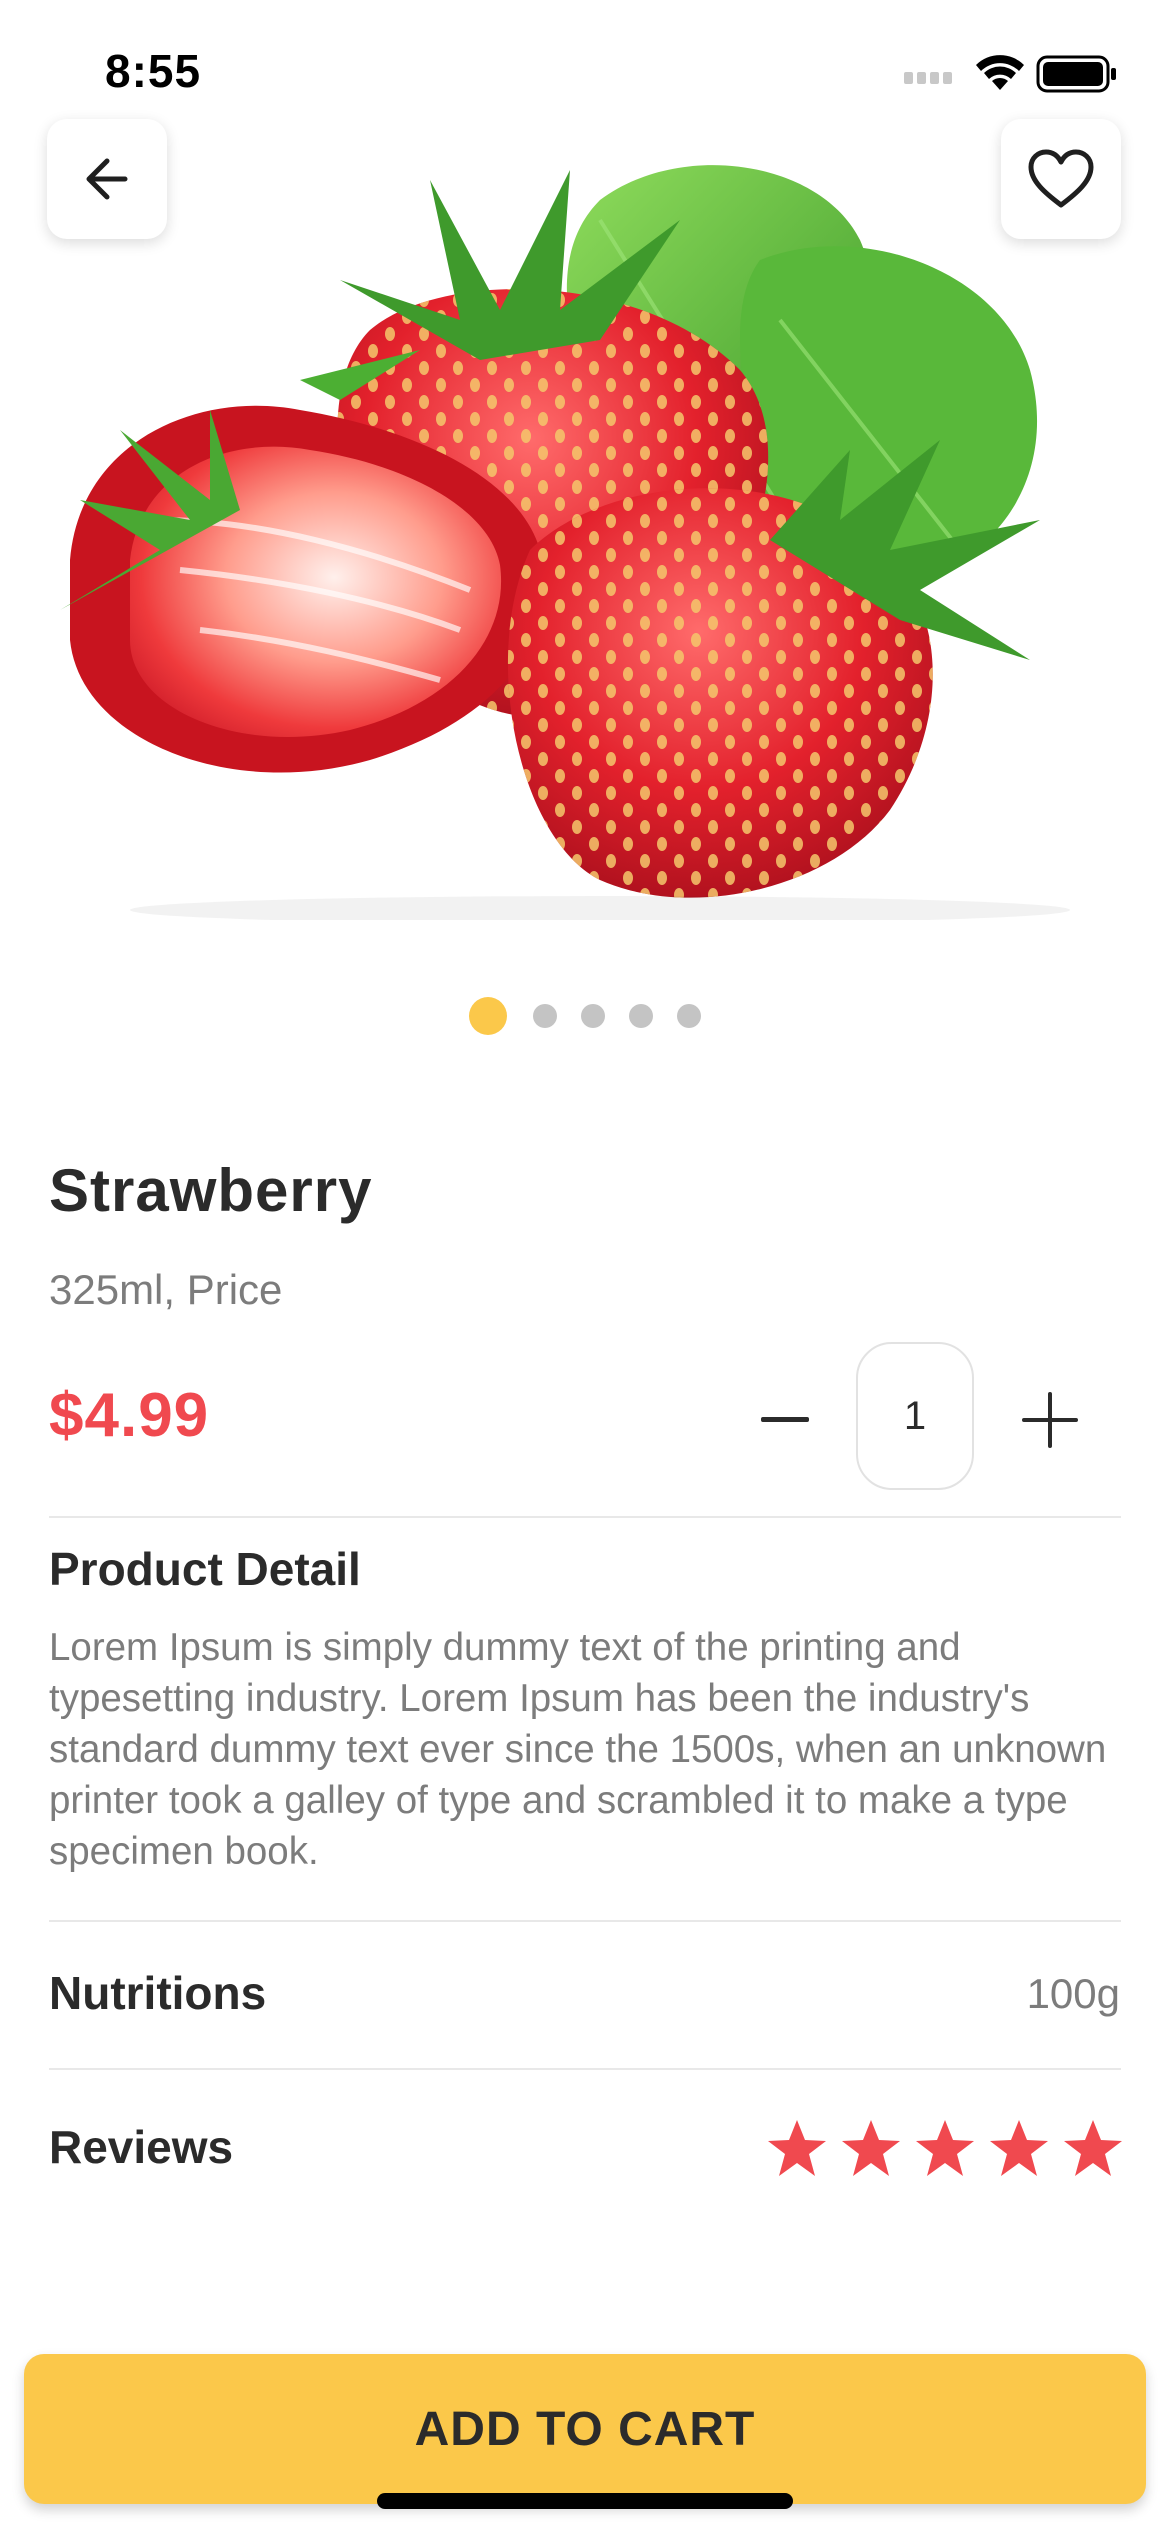 This screenshot has width=1170, height=2532. I want to click on heart-outline-icon, so click(1061, 178).